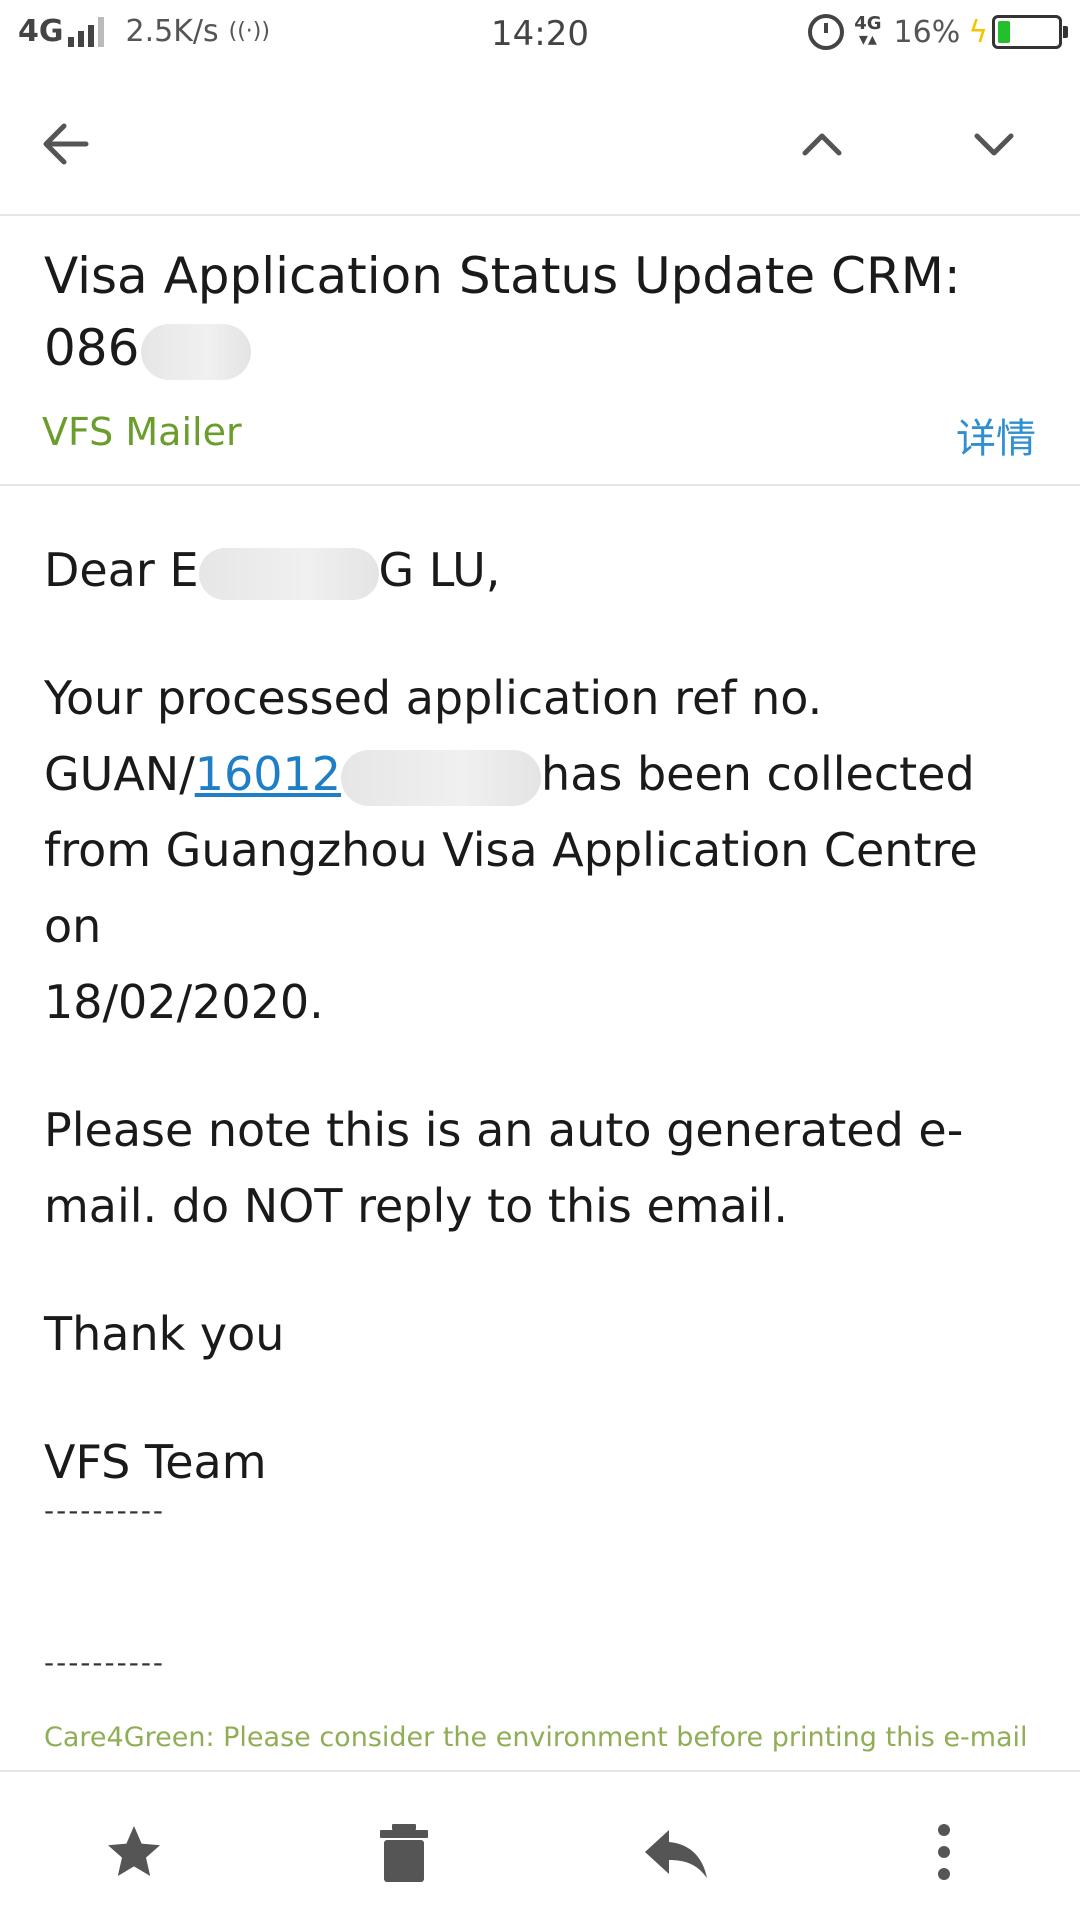 The width and height of the screenshot is (1080, 1922). Describe the element at coordinates (155, 1462) in the screenshot. I see `signature: VFS Team` at that location.